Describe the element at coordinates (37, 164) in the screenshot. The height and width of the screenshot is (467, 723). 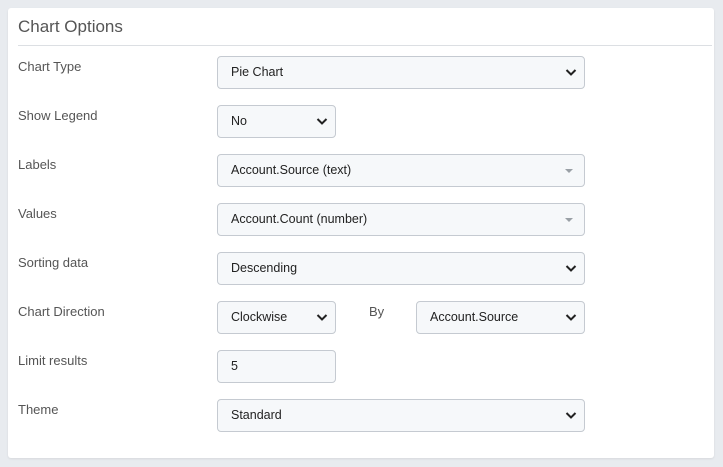
I see `labels-label: Labels` at that location.